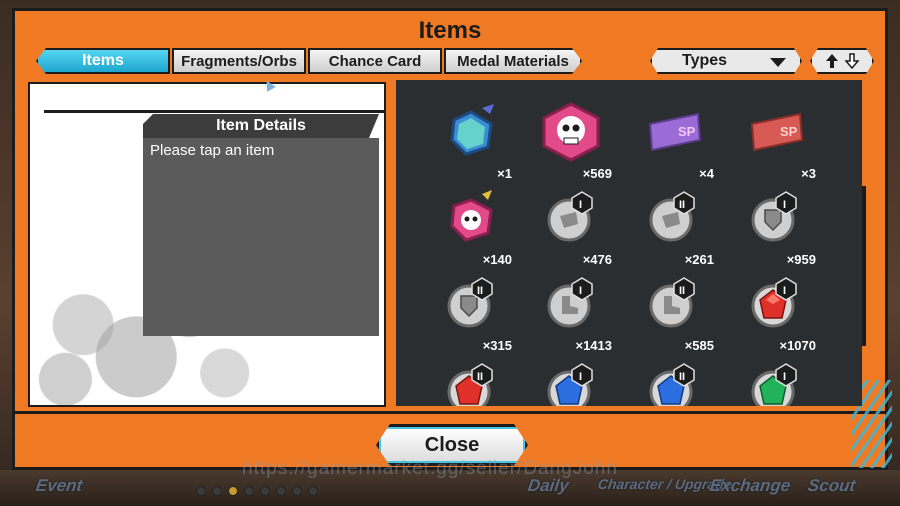 The height and width of the screenshot is (506, 900). I want to click on divider, so click(214, 111).